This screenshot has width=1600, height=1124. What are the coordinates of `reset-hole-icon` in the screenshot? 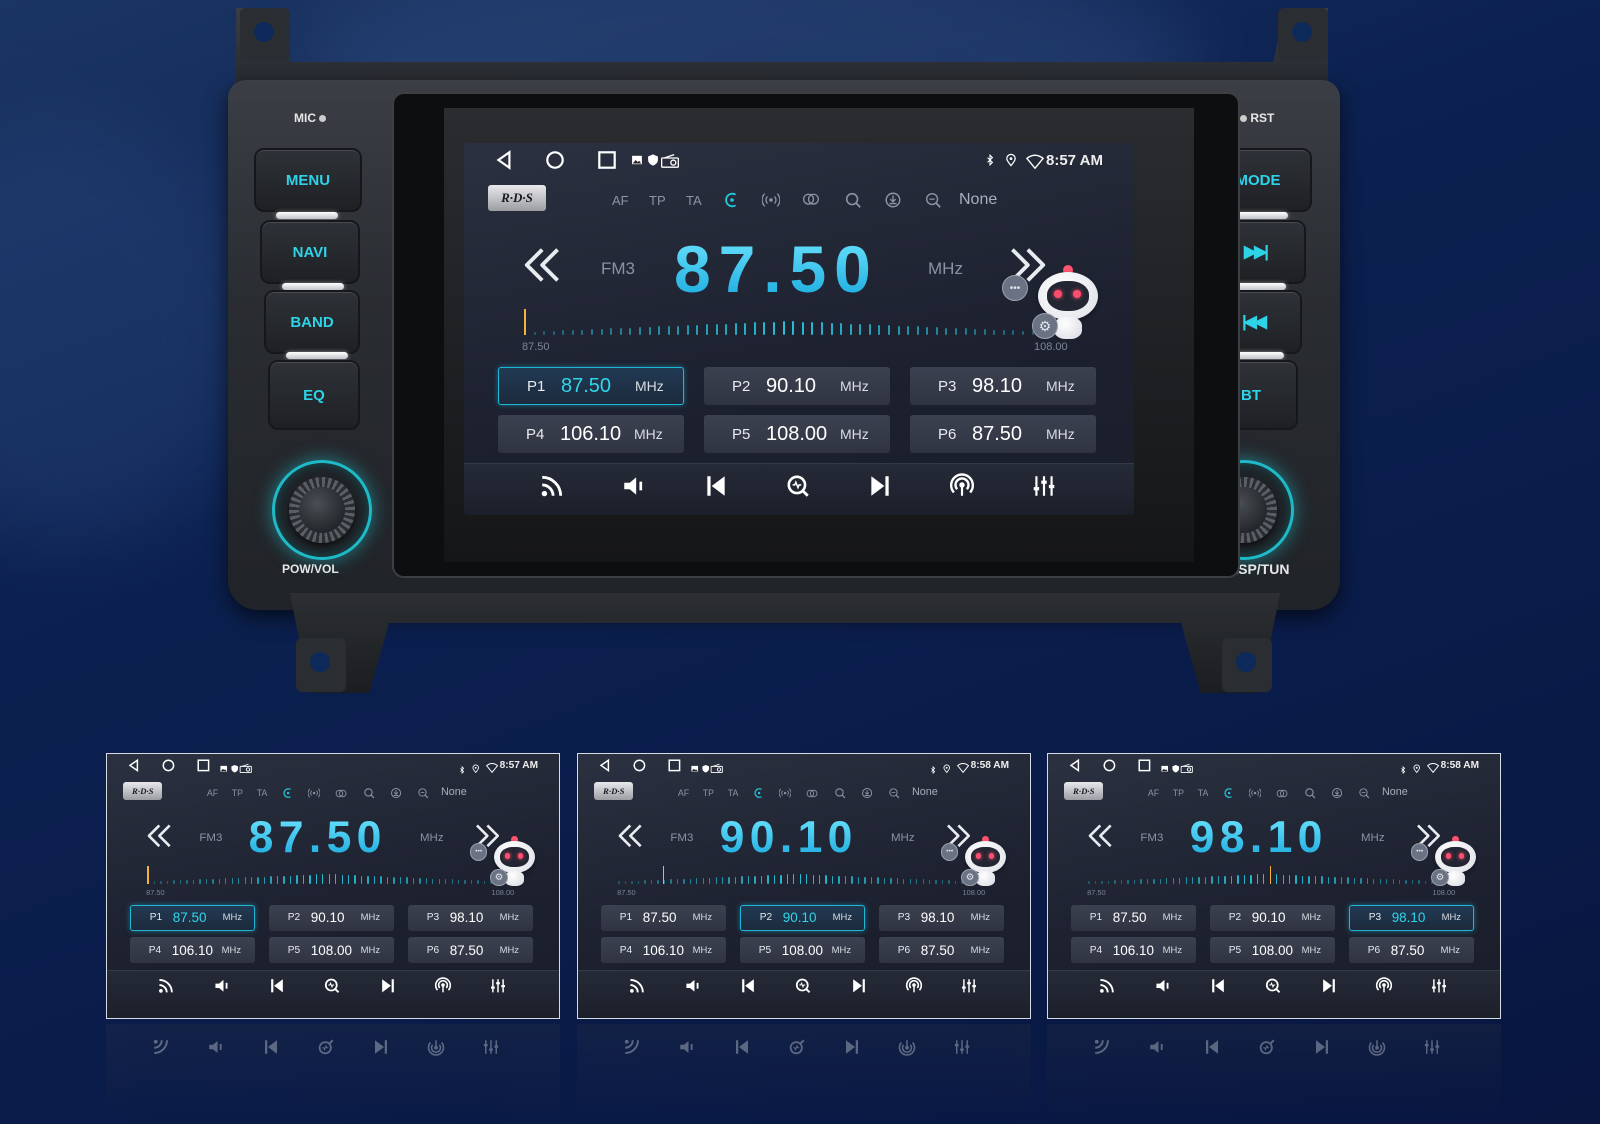 It's located at (1243, 118).